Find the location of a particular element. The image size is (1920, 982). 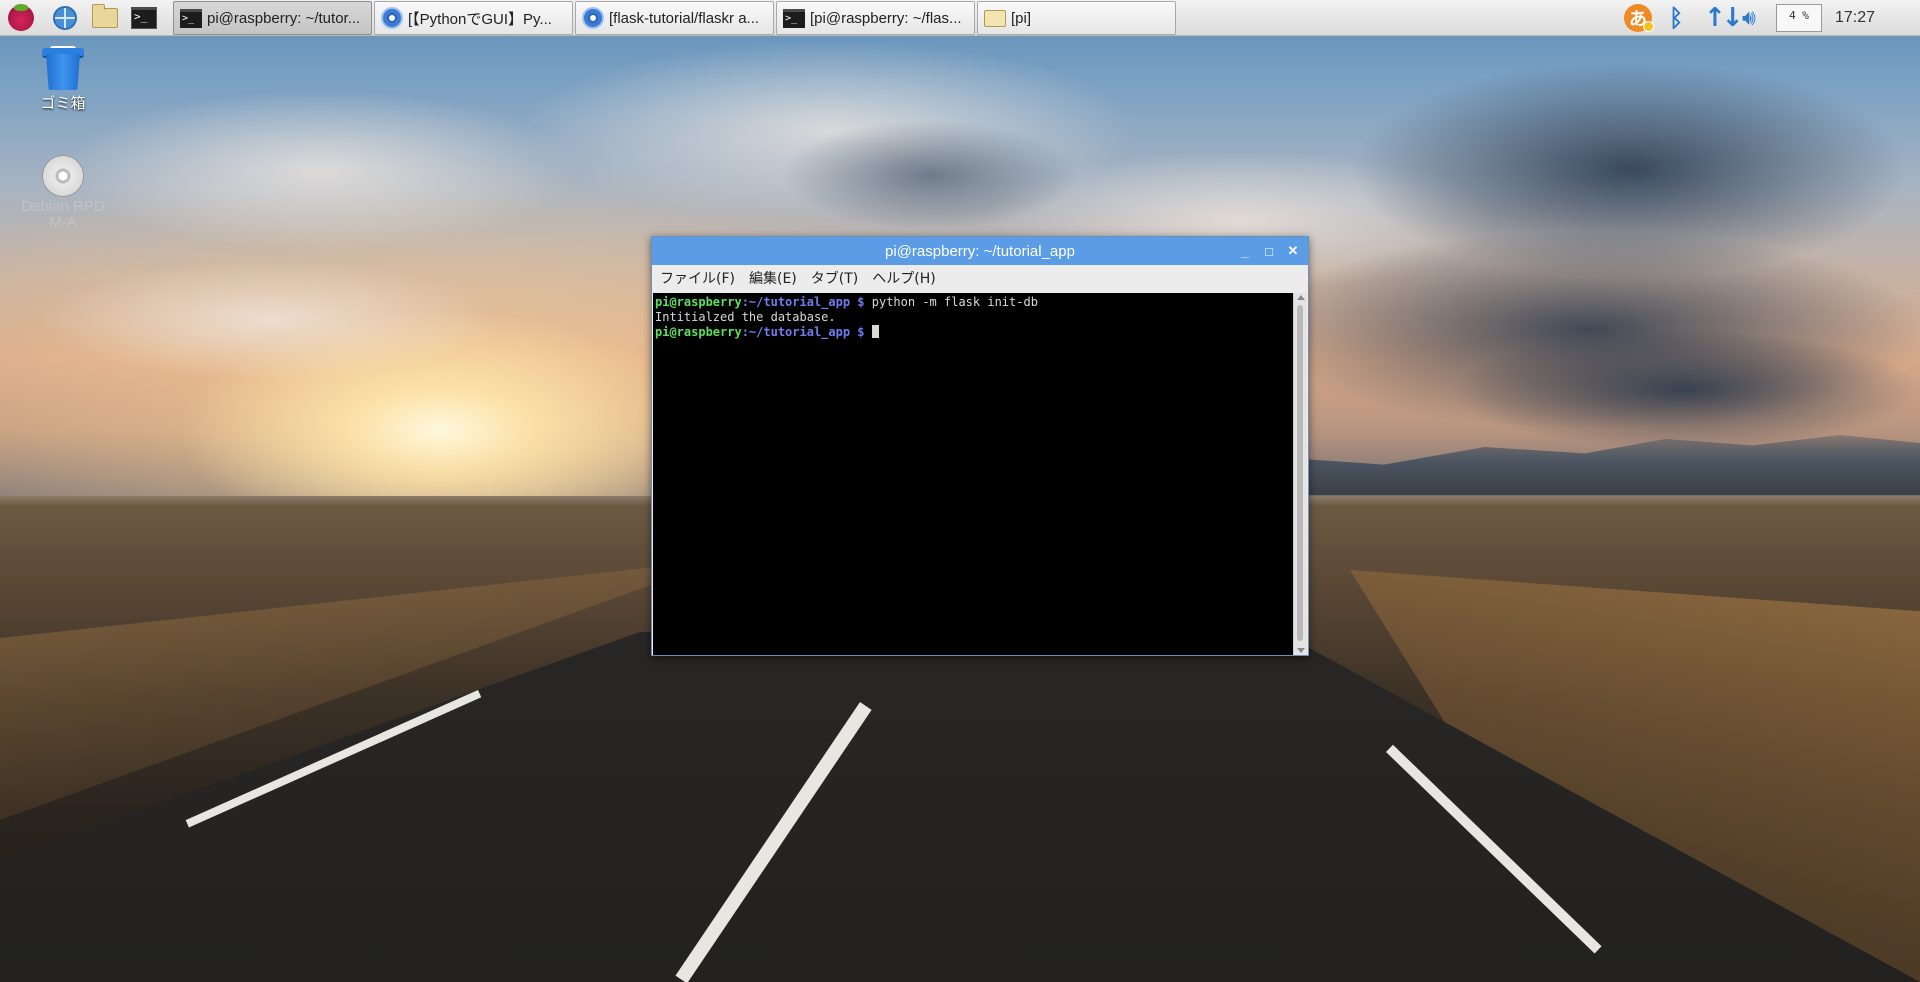

menu-file: ファイル(F) is located at coordinates (697, 278).